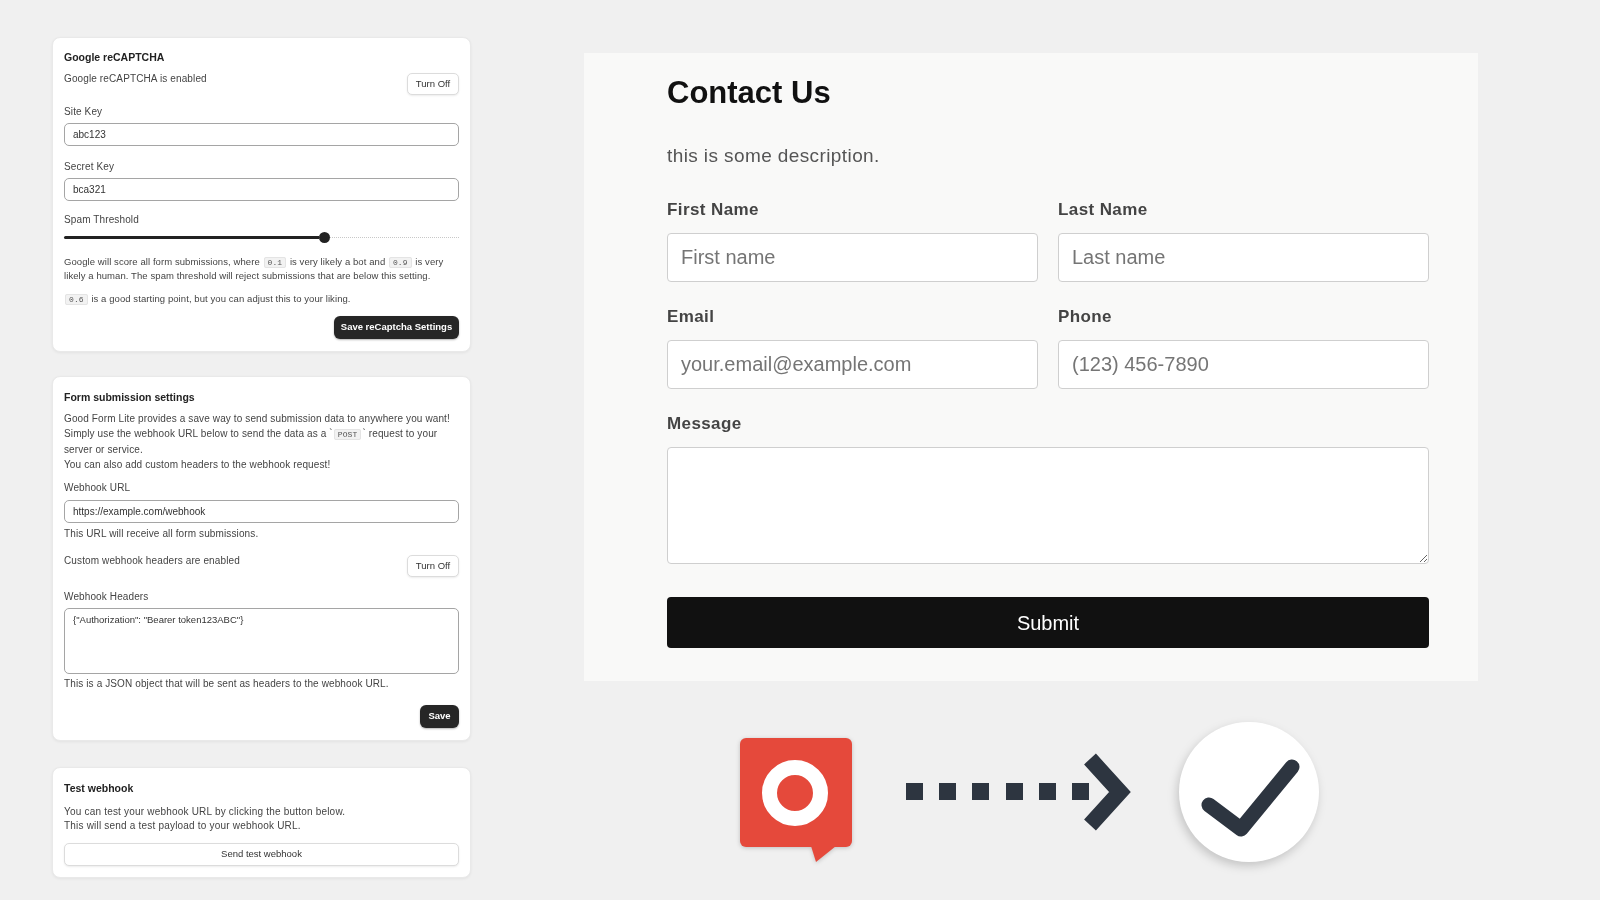  What do you see at coordinates (84, 112) in the screenshot?
I see `field-label: Site Key` at bounding box center [84, 112].